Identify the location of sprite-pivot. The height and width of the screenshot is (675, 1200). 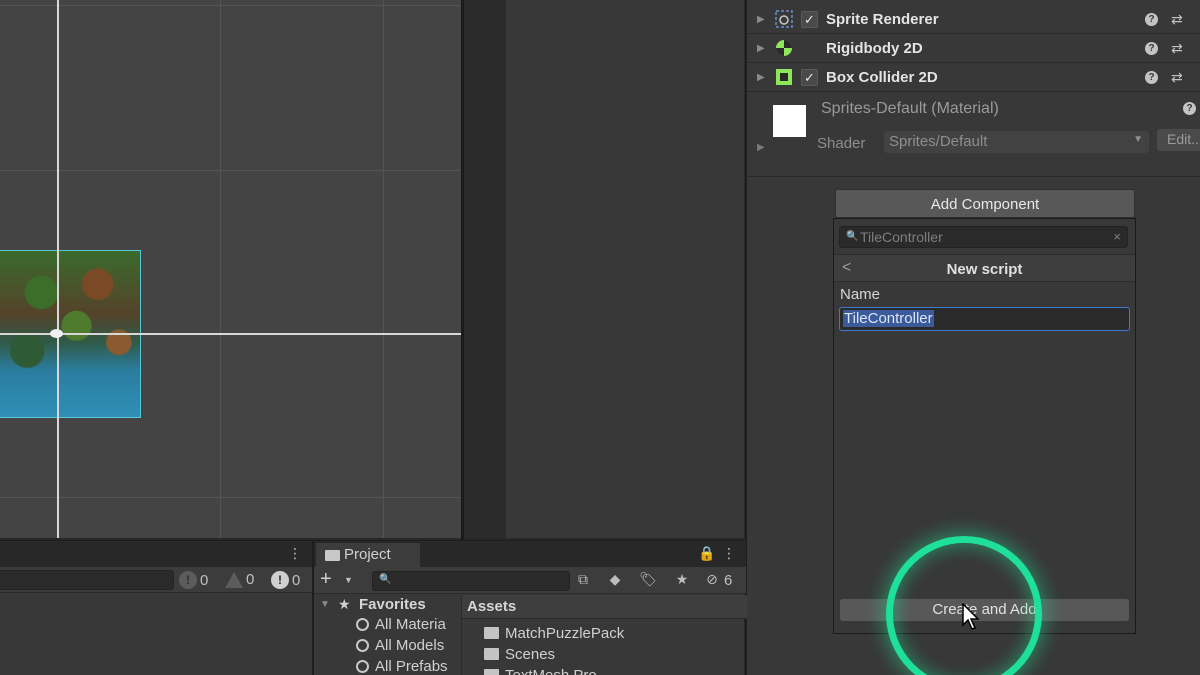
(56, 333).